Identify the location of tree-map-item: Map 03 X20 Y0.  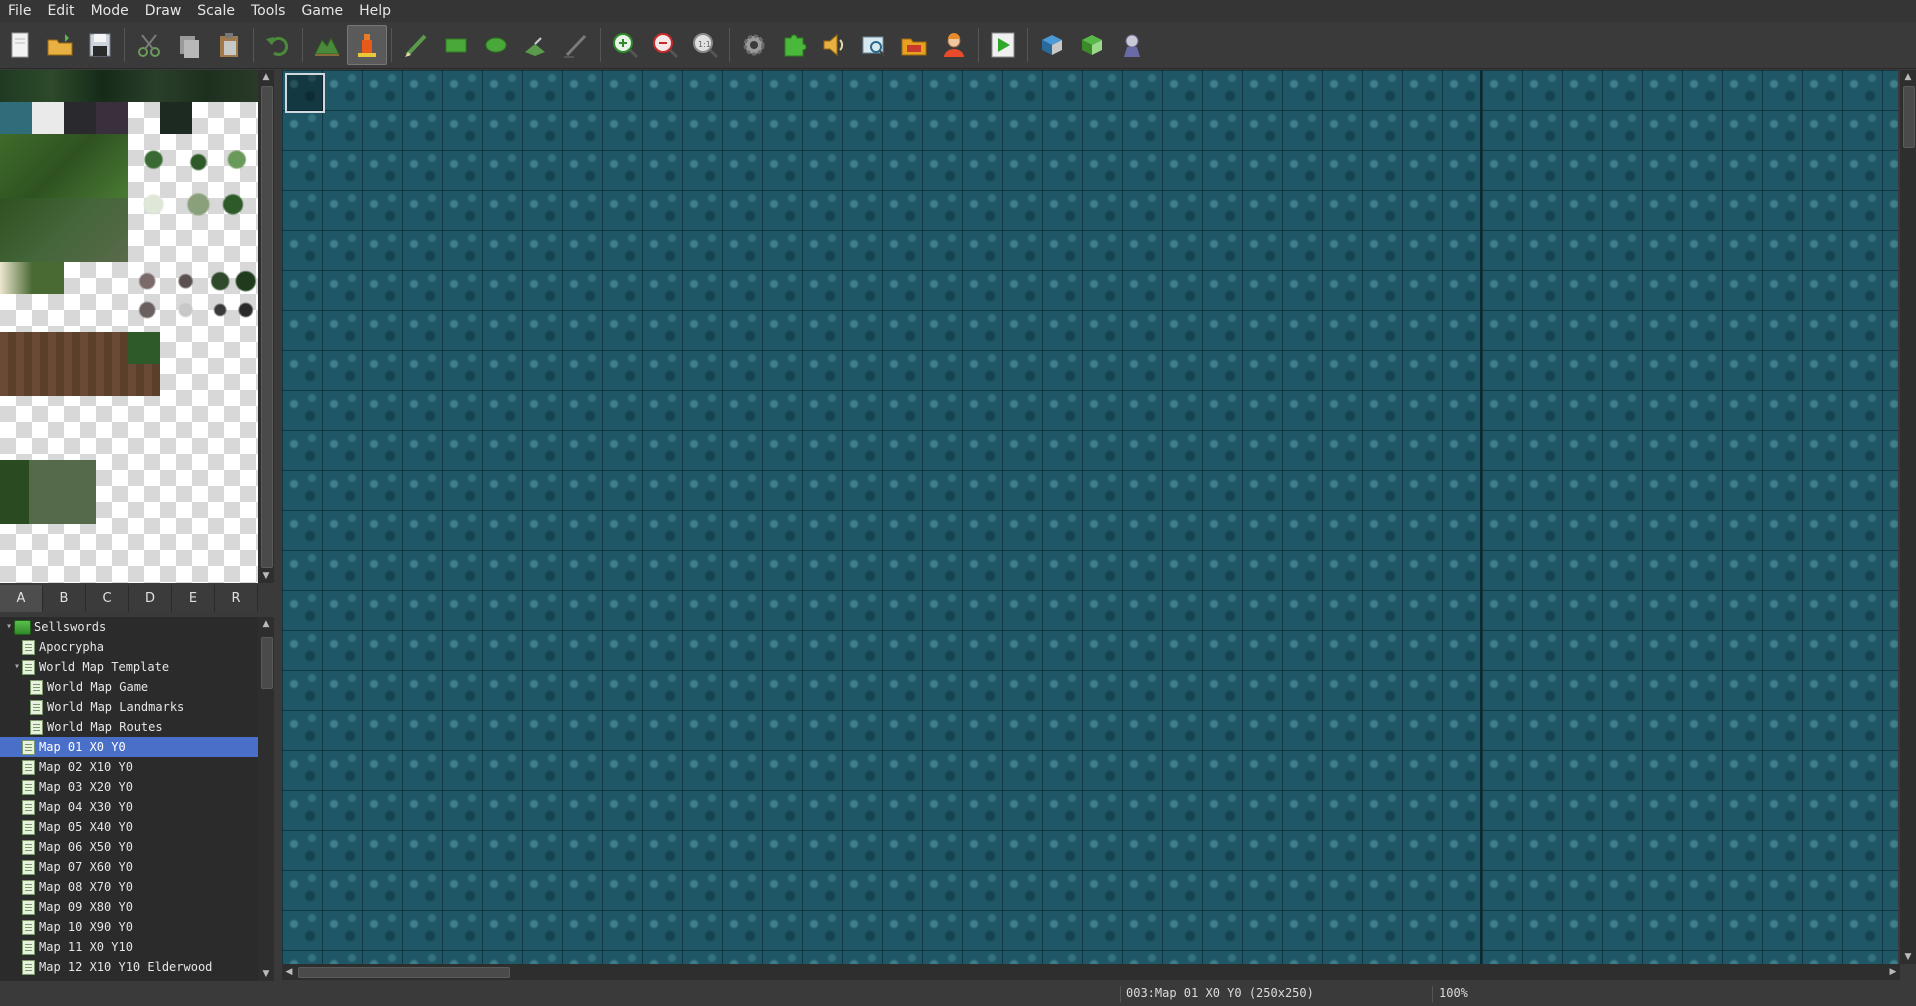
(129, 787).